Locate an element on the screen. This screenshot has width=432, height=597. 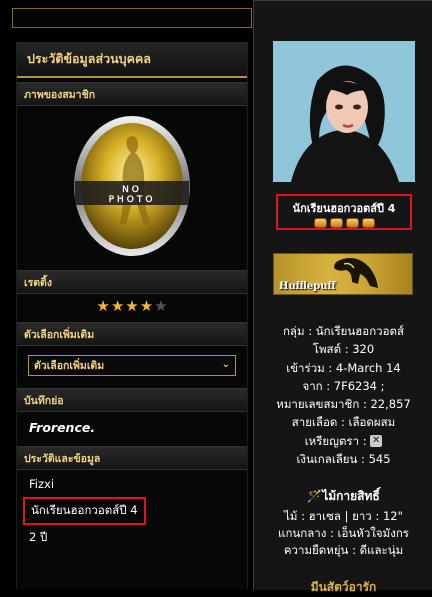
stat-blood: สายเลือด : เลือดผสม is located at coordinates (343, 422).